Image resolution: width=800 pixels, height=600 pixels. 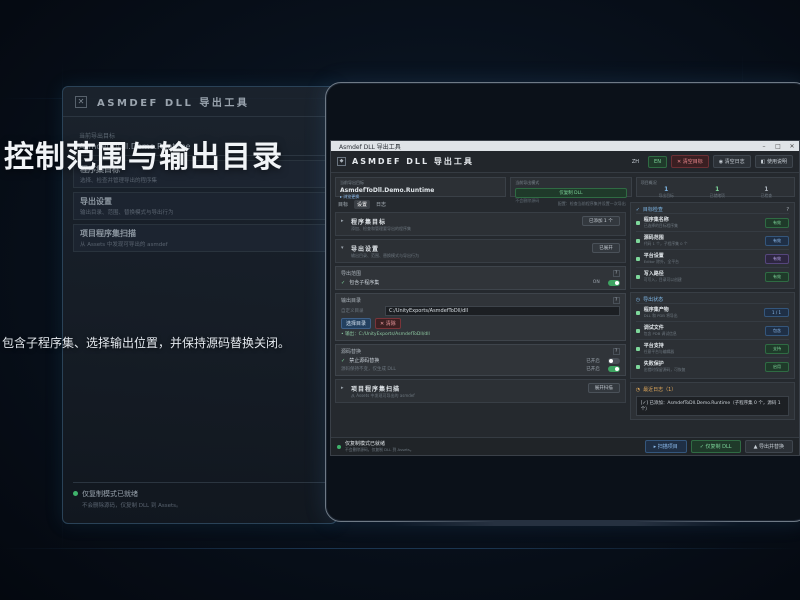 What do you see at coordinates (385, 255) in the screenshot?
I see `section-sub: 输出目录、范围、替换模式与导出行为` at bounding box center [385, 255].